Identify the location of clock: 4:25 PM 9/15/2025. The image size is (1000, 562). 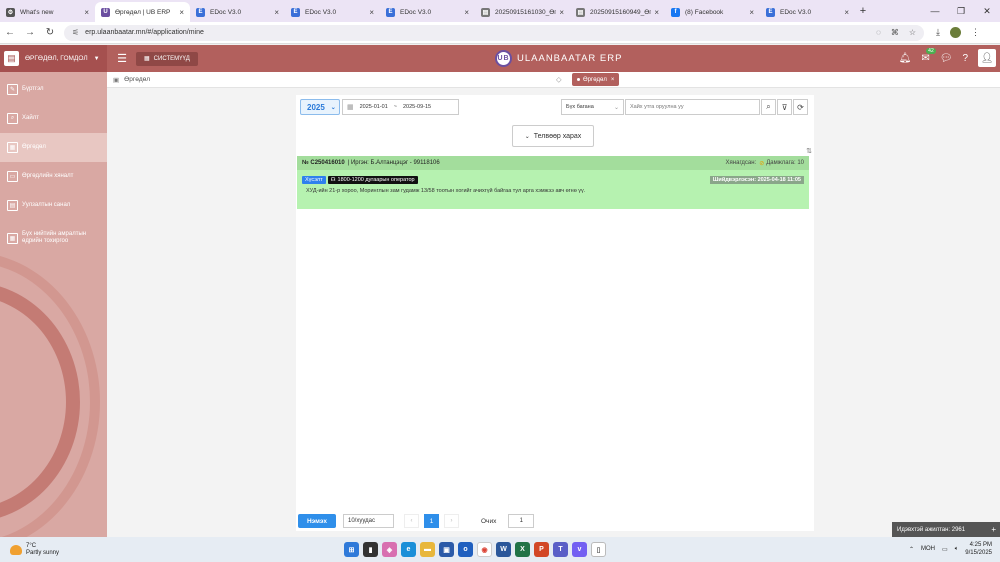
(978, 549).